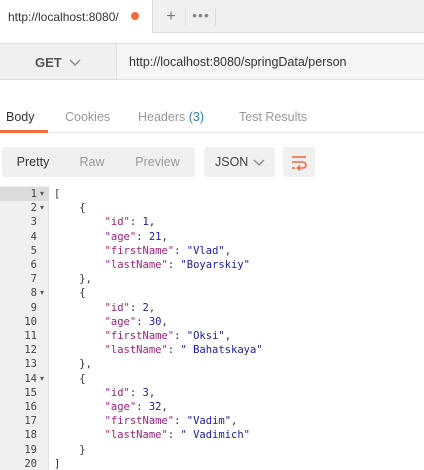 The width and height of the screenshot is (424, 470). What do you see at coordinates (171, 117) in the screenshot?
I see `tab-headers: Headers (3)` at bounding box center [171, 117].